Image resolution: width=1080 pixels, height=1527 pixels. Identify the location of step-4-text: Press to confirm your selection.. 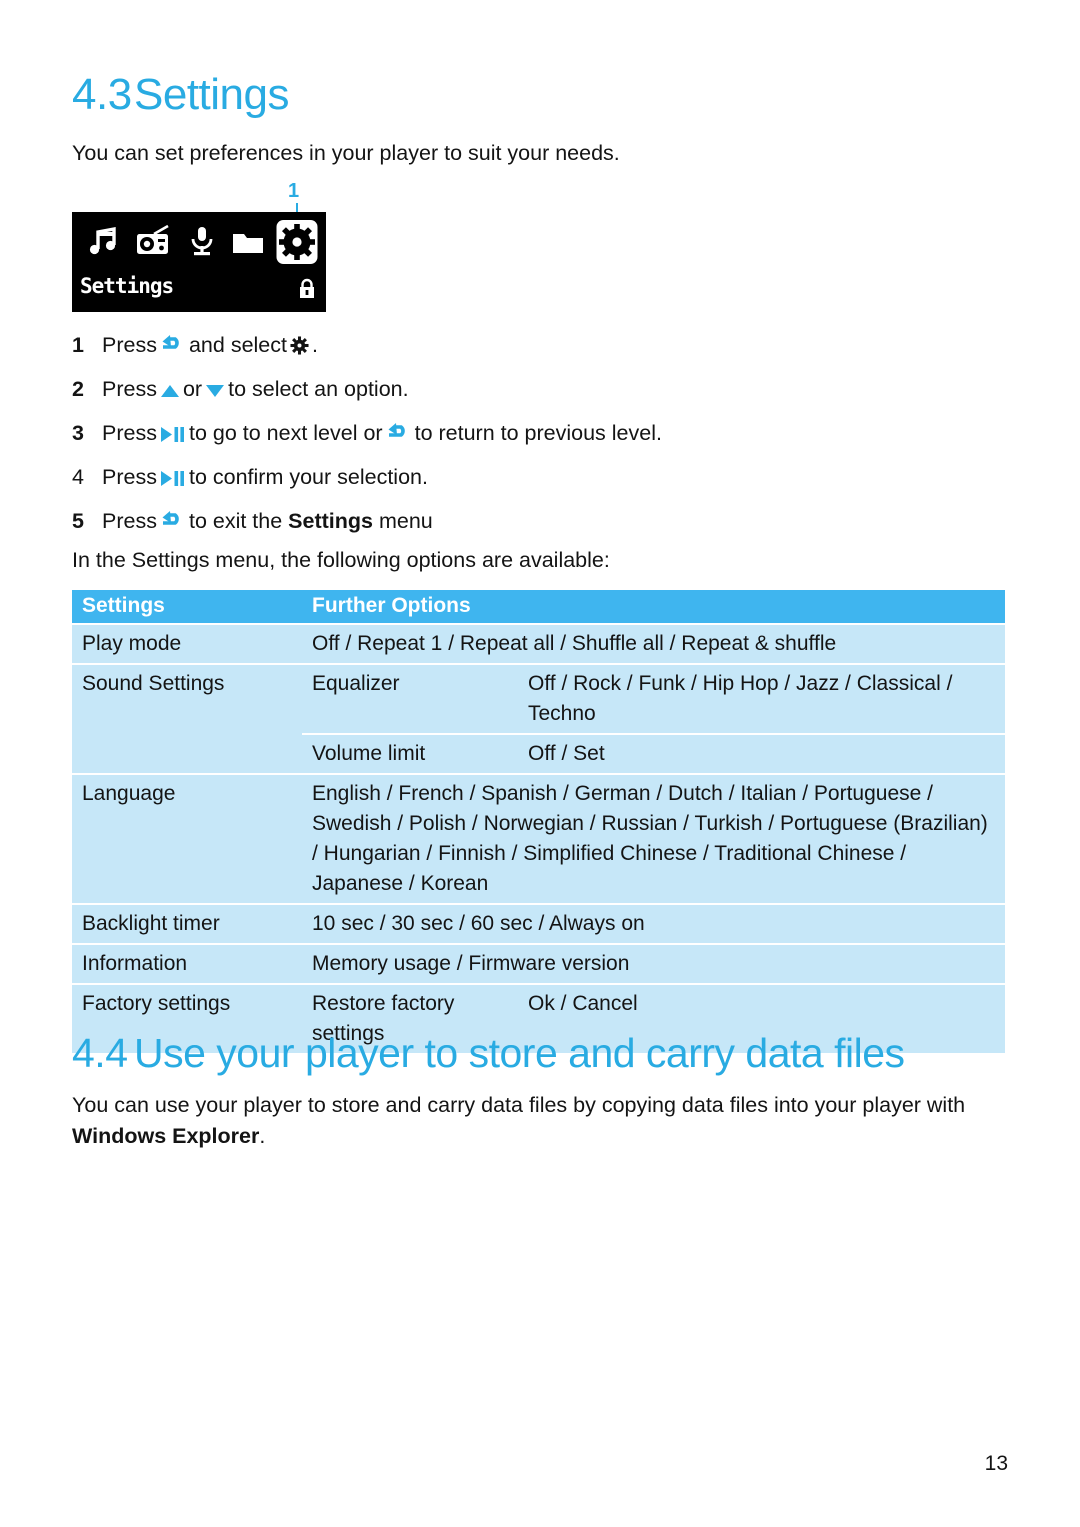
(265, 477).